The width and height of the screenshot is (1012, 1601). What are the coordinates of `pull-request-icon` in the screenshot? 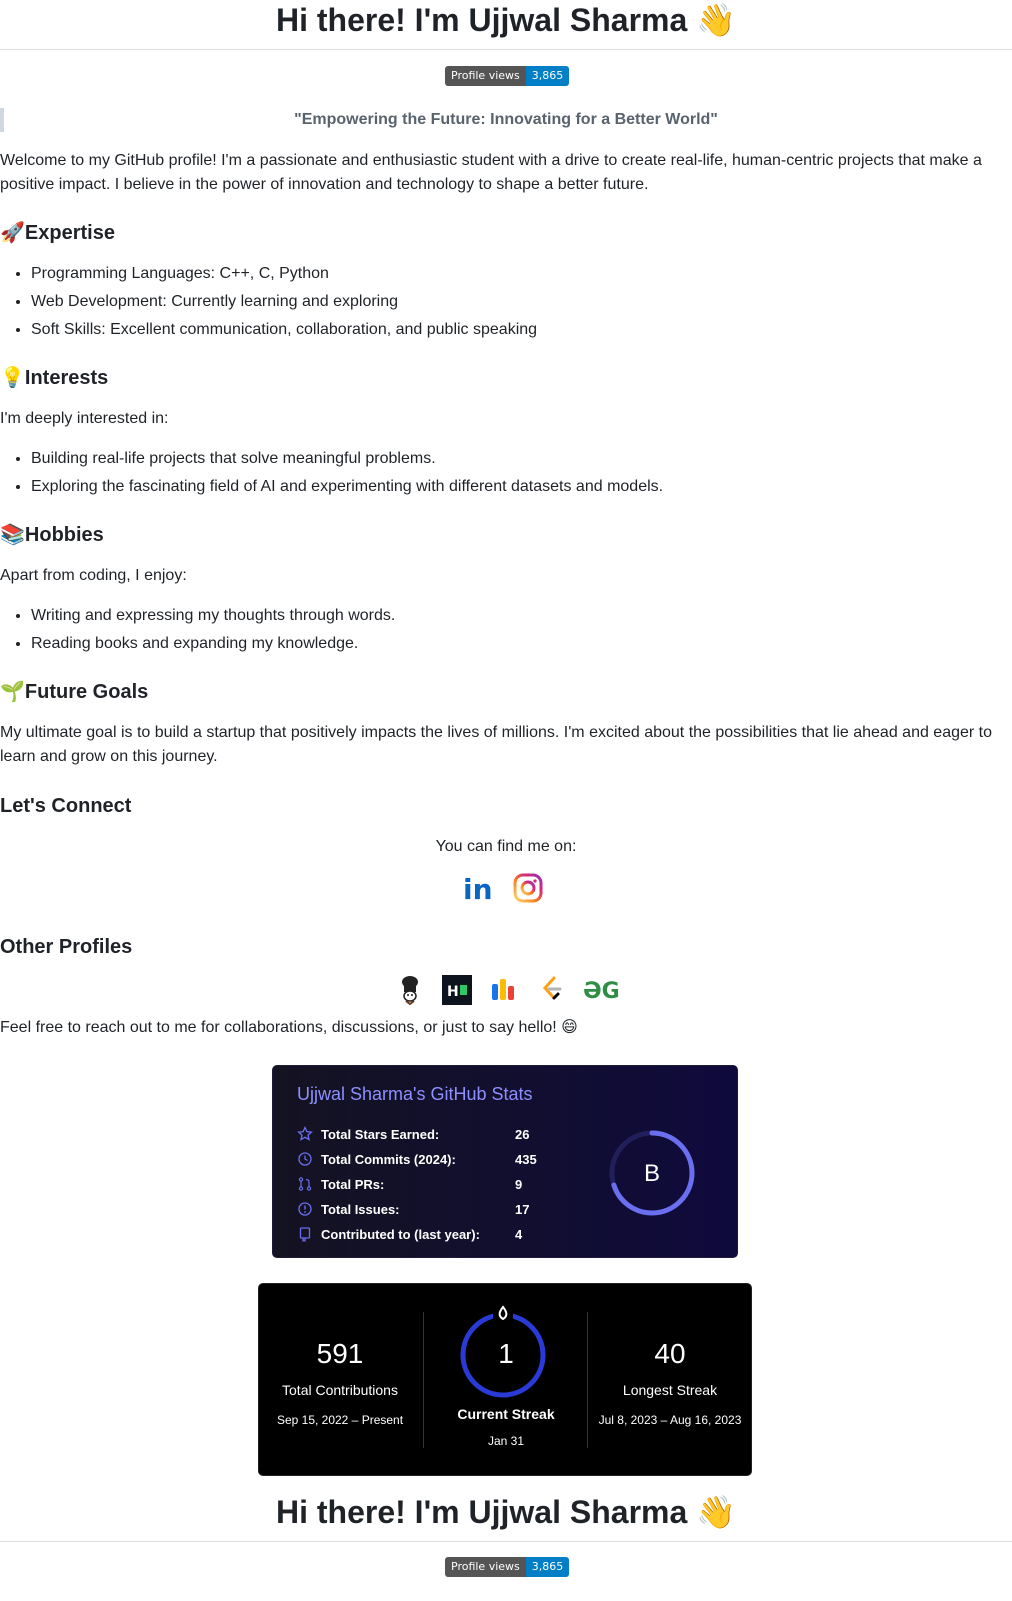 It's located at (305, 1184).